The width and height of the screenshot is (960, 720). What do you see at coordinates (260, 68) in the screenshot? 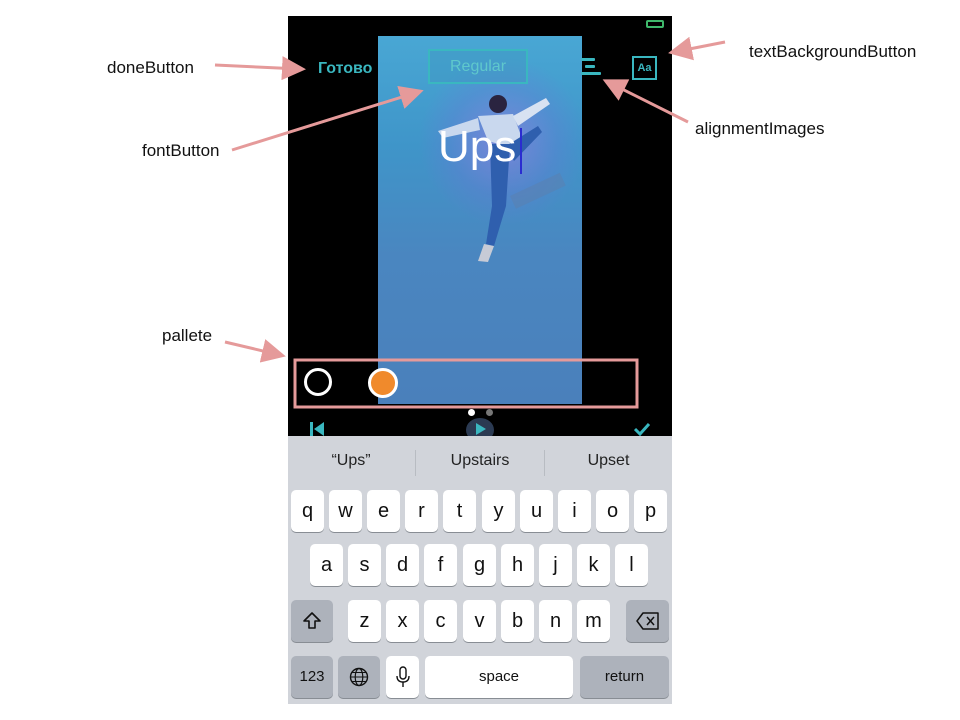
I see `arrow-done-button` at bounding box center [260, 68].